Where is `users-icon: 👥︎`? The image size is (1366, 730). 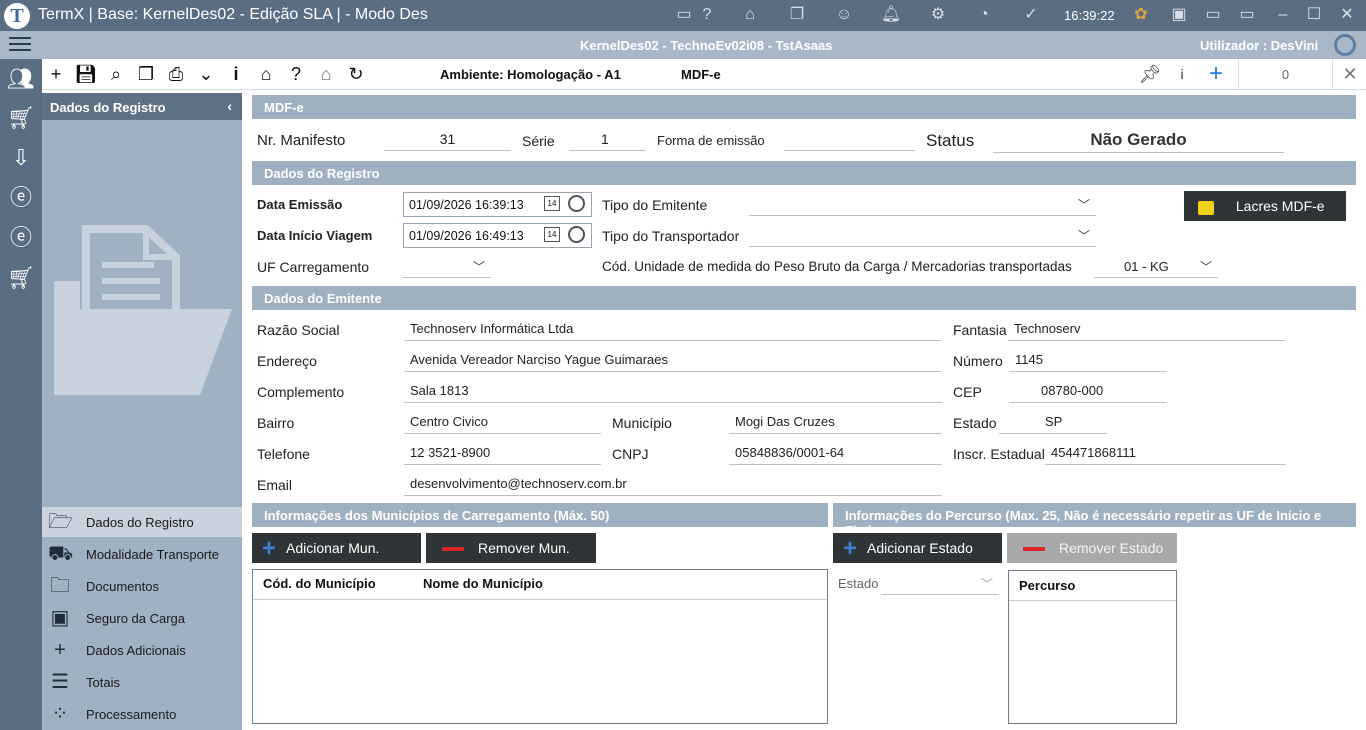
users-icon: 👥︎ is located at coordinates (21, 79).